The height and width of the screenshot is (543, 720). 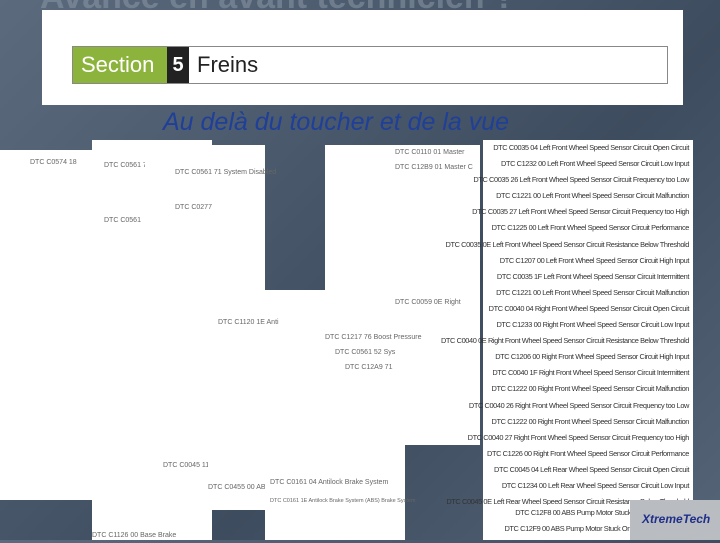 What do you see at coordinates (193, 207) in the screenshot?
I see `bg-text: DTC C0277` at bounding box center [193, 207].